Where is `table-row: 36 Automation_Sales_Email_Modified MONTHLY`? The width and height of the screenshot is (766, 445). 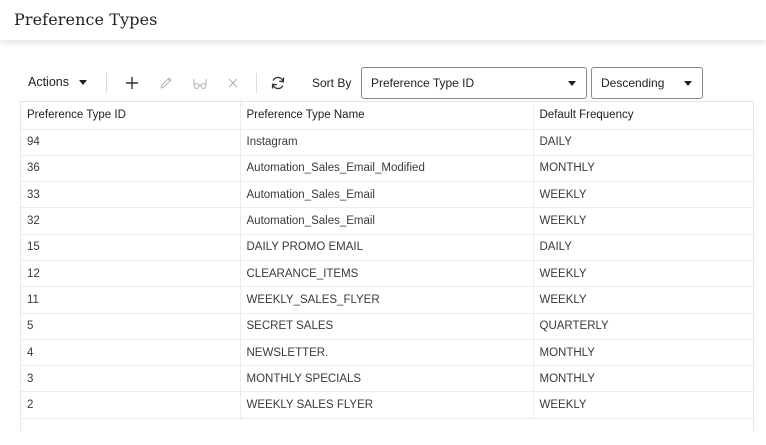 table-row: 36 Automation_Sales_Email_Modified MONTHLY is located at coordinates (388, 169).